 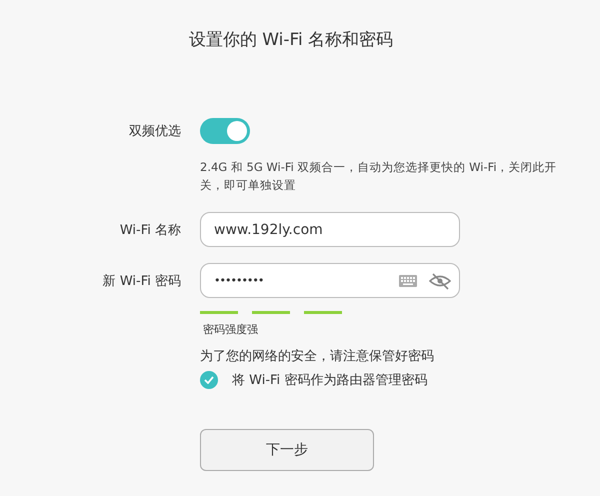 I want to click on dual-band-toggle, so click(x=225, y=131).